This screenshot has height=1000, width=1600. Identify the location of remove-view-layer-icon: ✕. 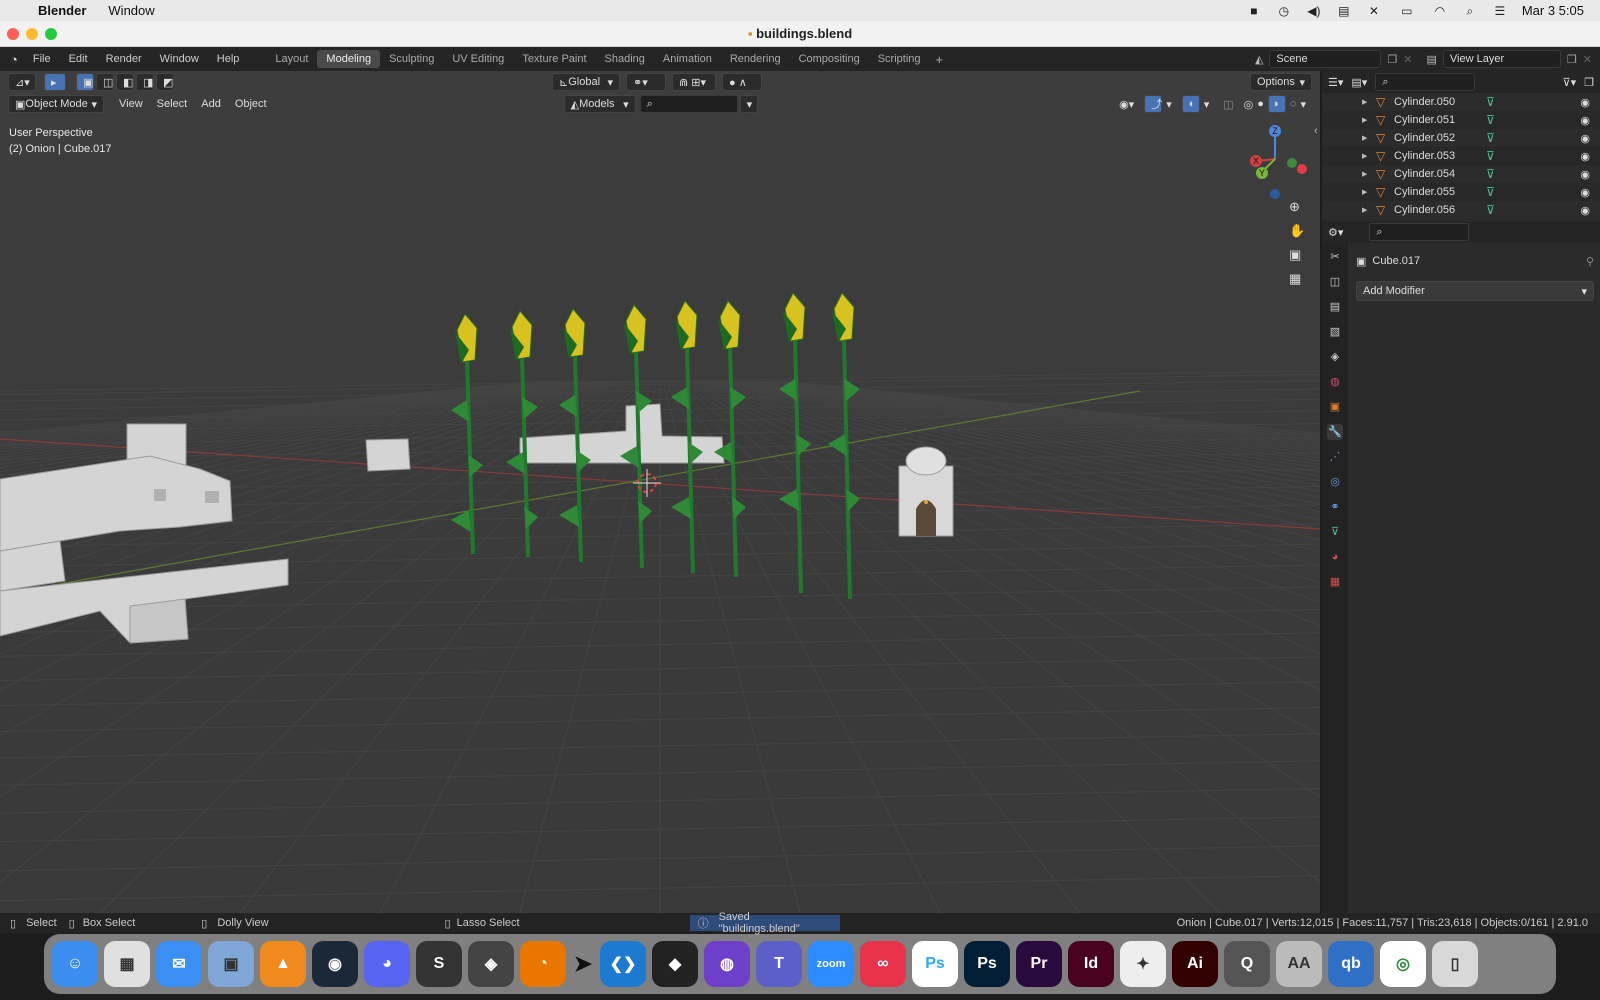
(1587, 59).